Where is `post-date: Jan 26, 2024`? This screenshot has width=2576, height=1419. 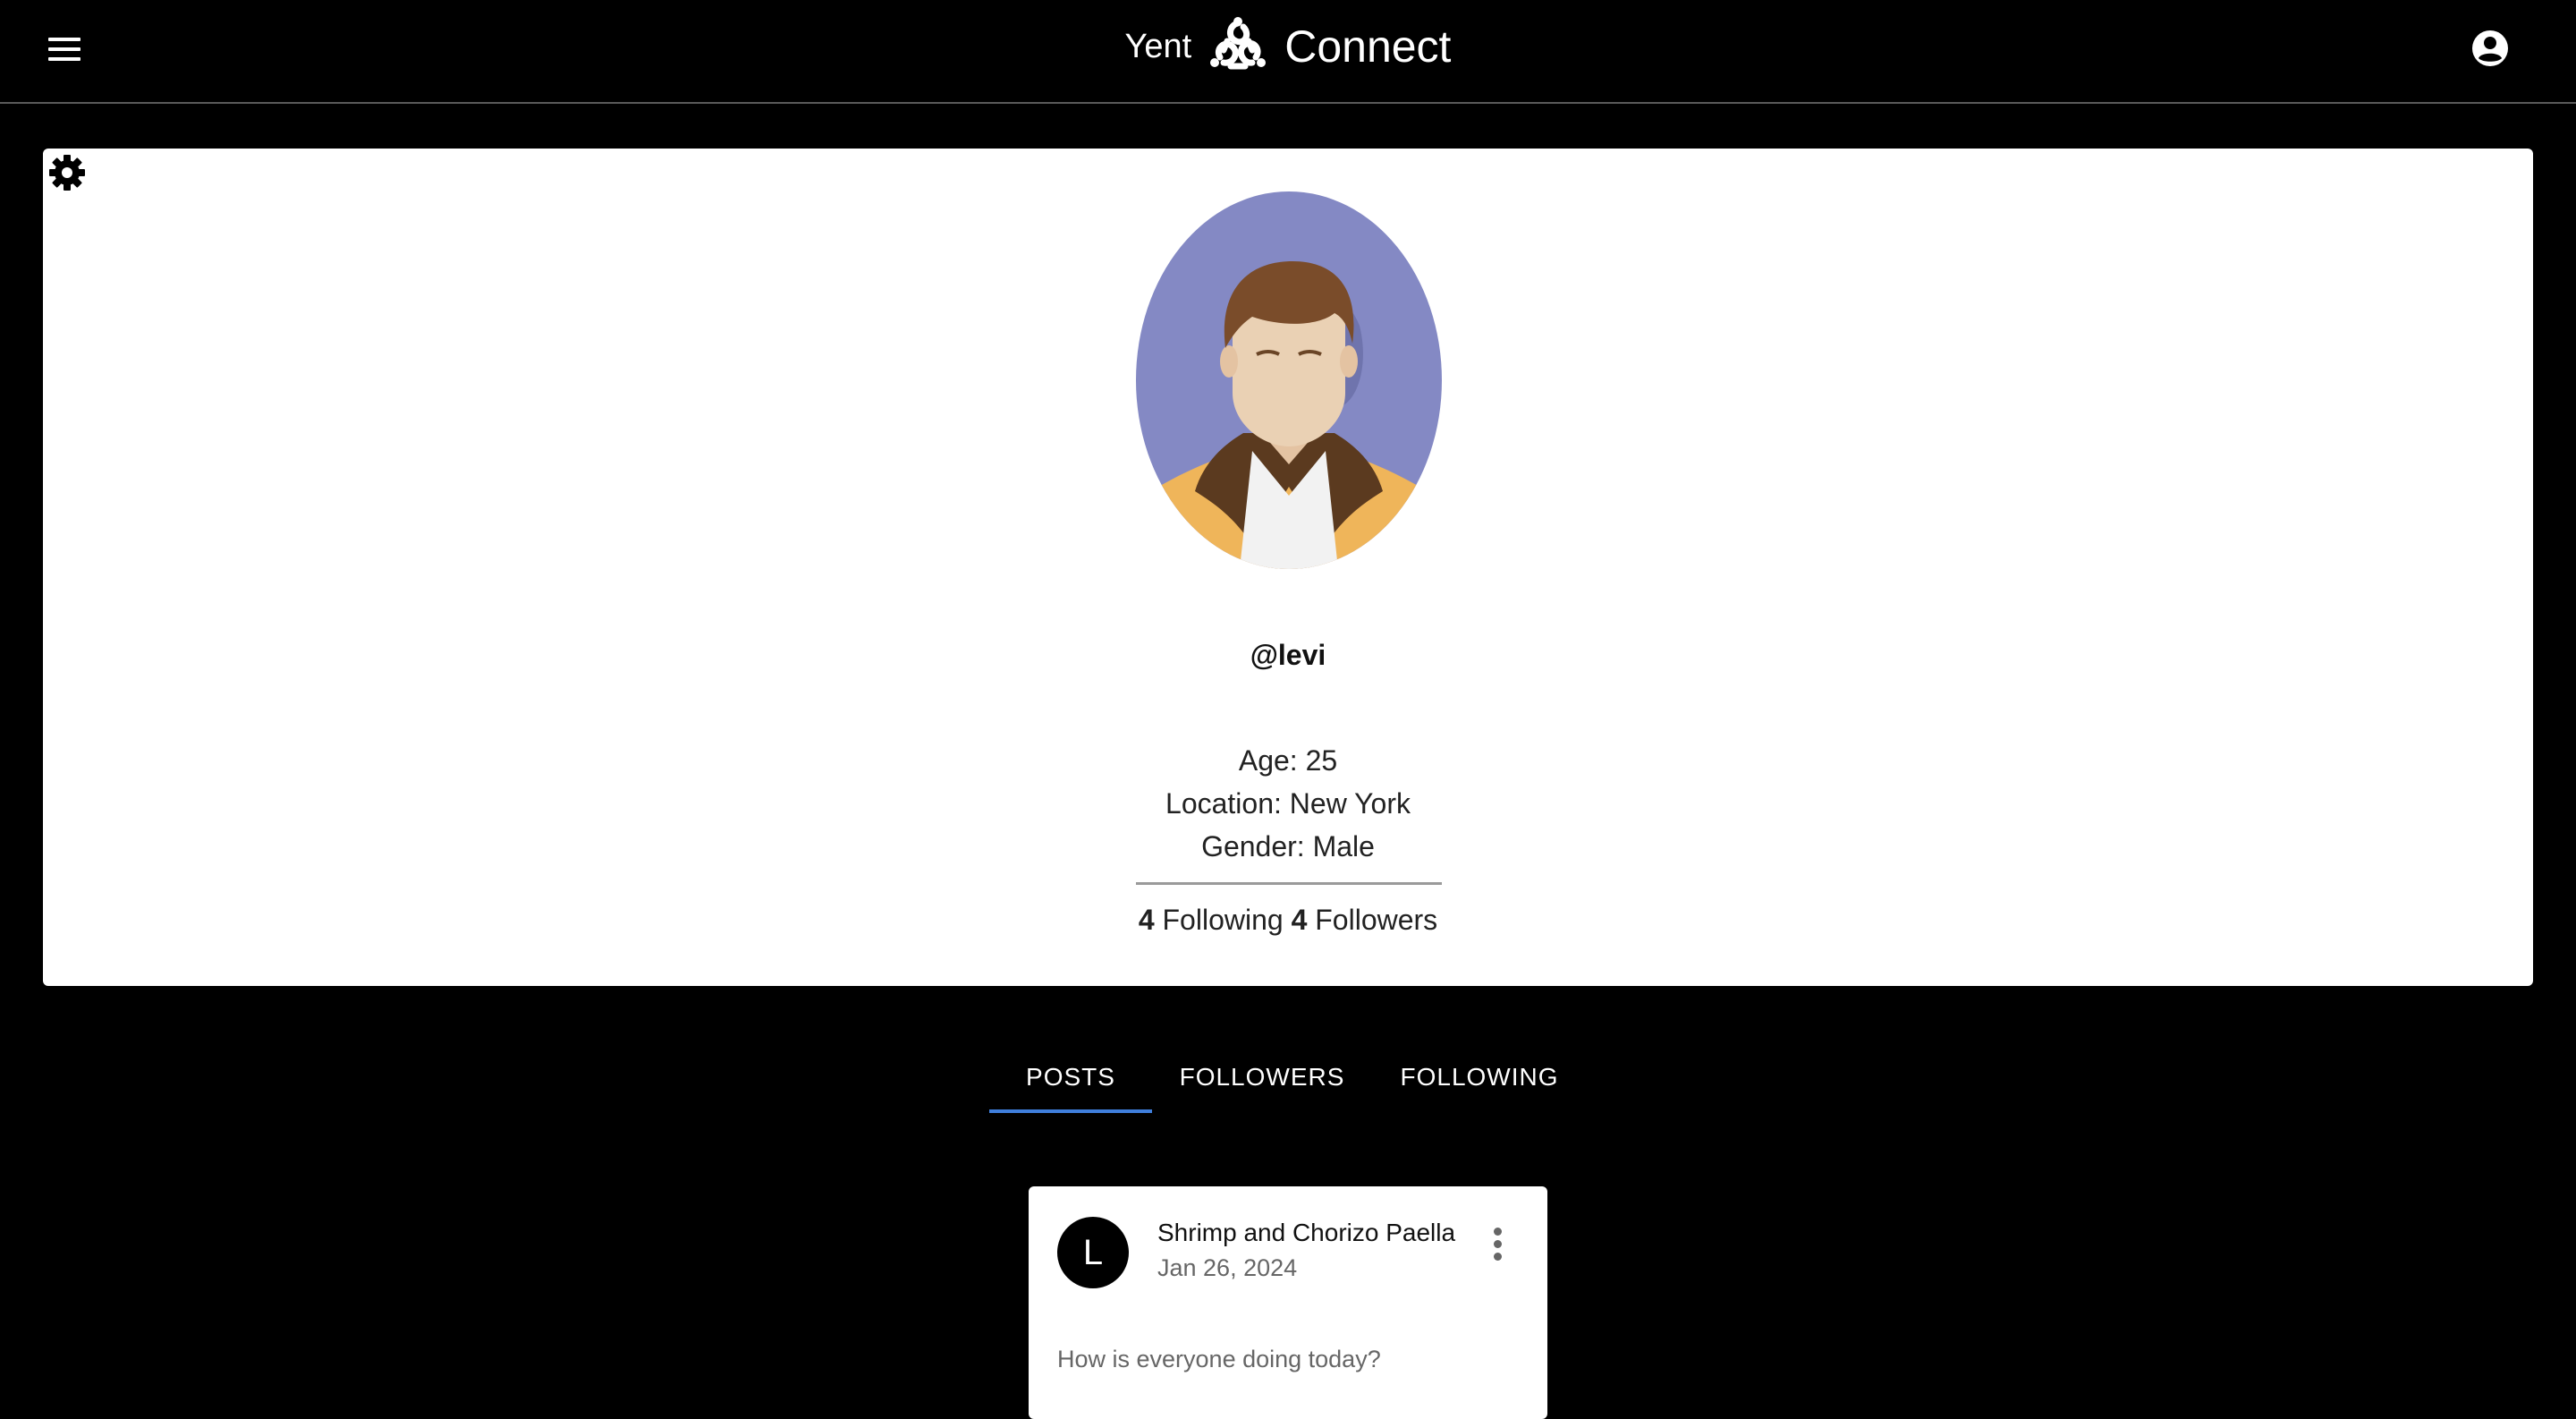 post-date: Jan 26, 2024 is located at coordinates (1227, 1267).